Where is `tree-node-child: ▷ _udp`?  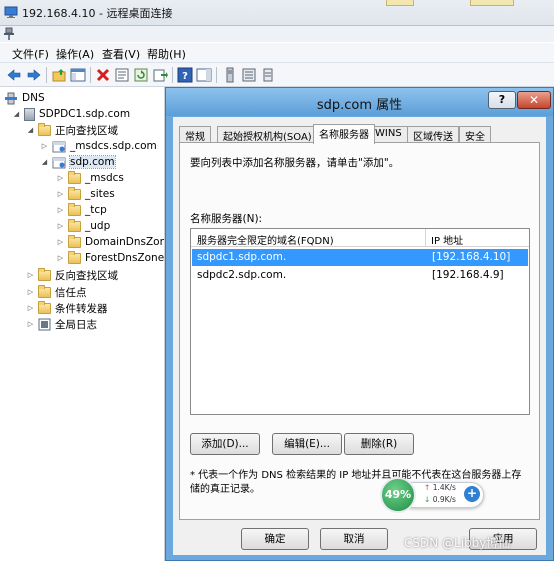
tree-node-child: ▷ _udp is located at coordinates (83, 226).